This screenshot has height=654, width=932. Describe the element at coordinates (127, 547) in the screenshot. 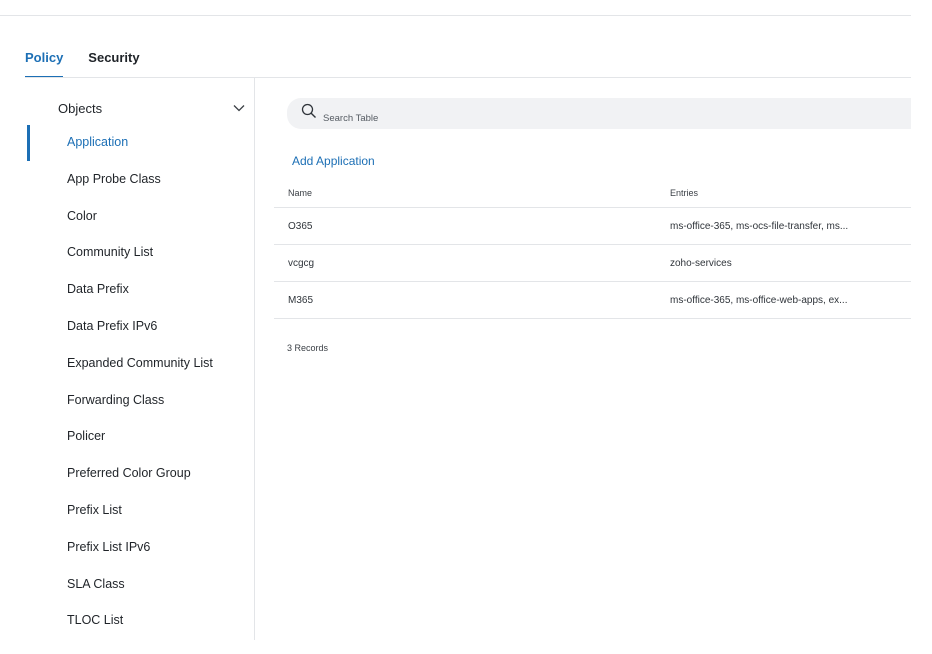

I see `sidebar-item-prefix-list-ipv6: Prefix List IPv6` at that location.